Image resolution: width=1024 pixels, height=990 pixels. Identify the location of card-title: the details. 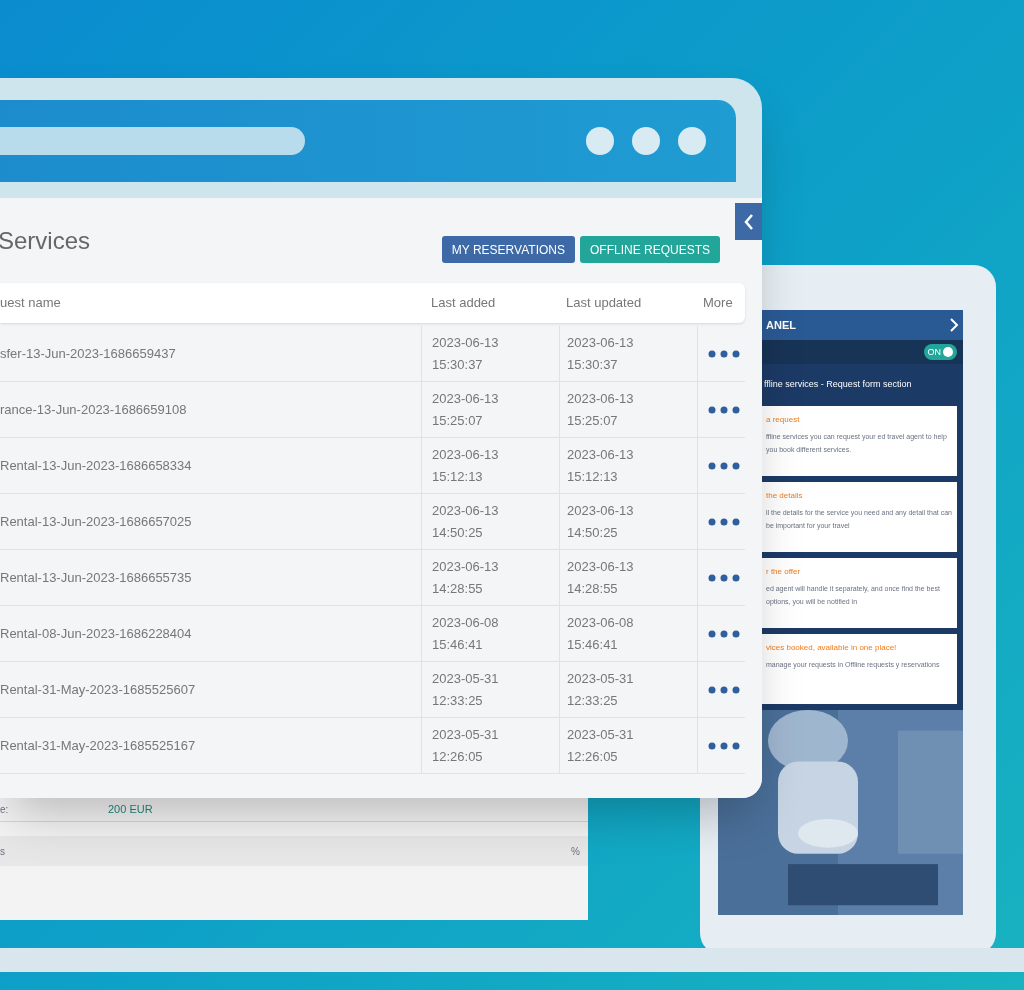
(785, 495).